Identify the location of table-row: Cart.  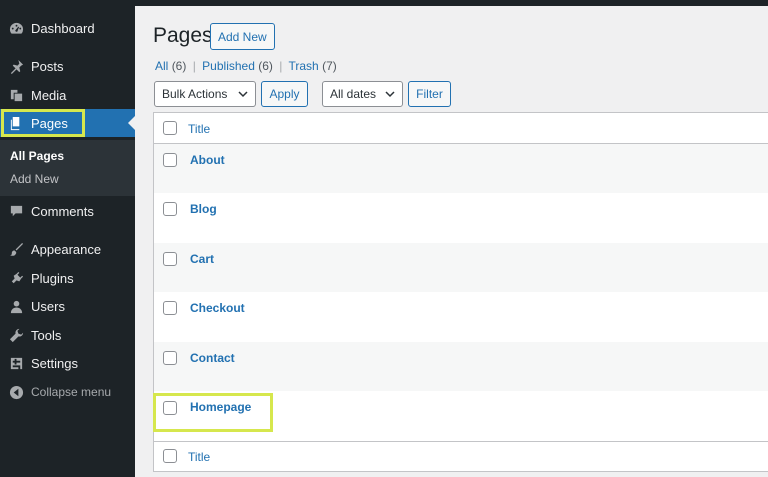
(461, 267).